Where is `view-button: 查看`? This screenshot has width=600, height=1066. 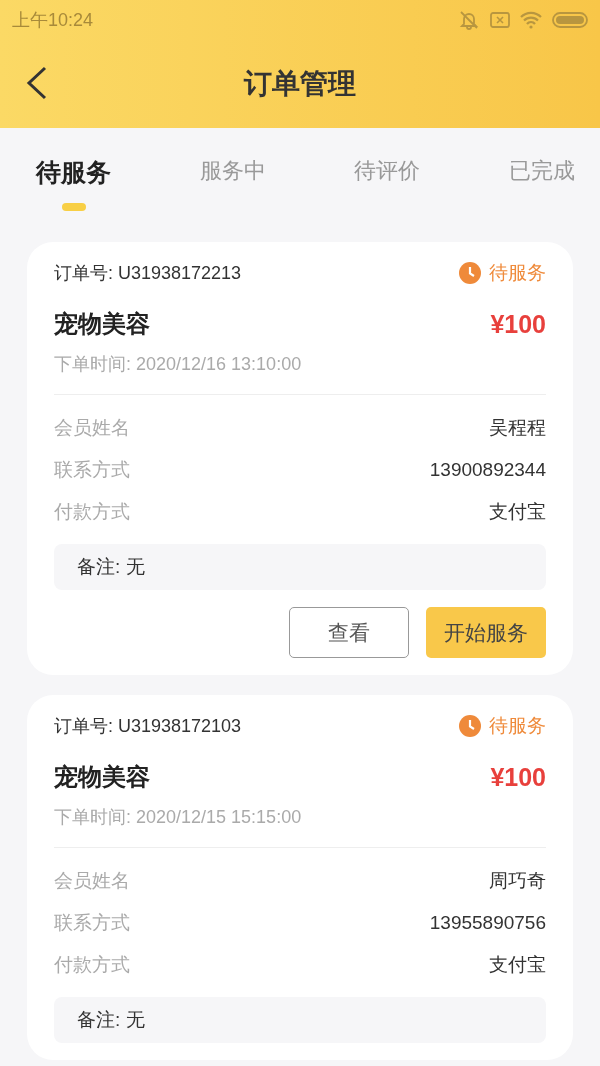
view-button: 查看 is located at coordinates (349, 632).